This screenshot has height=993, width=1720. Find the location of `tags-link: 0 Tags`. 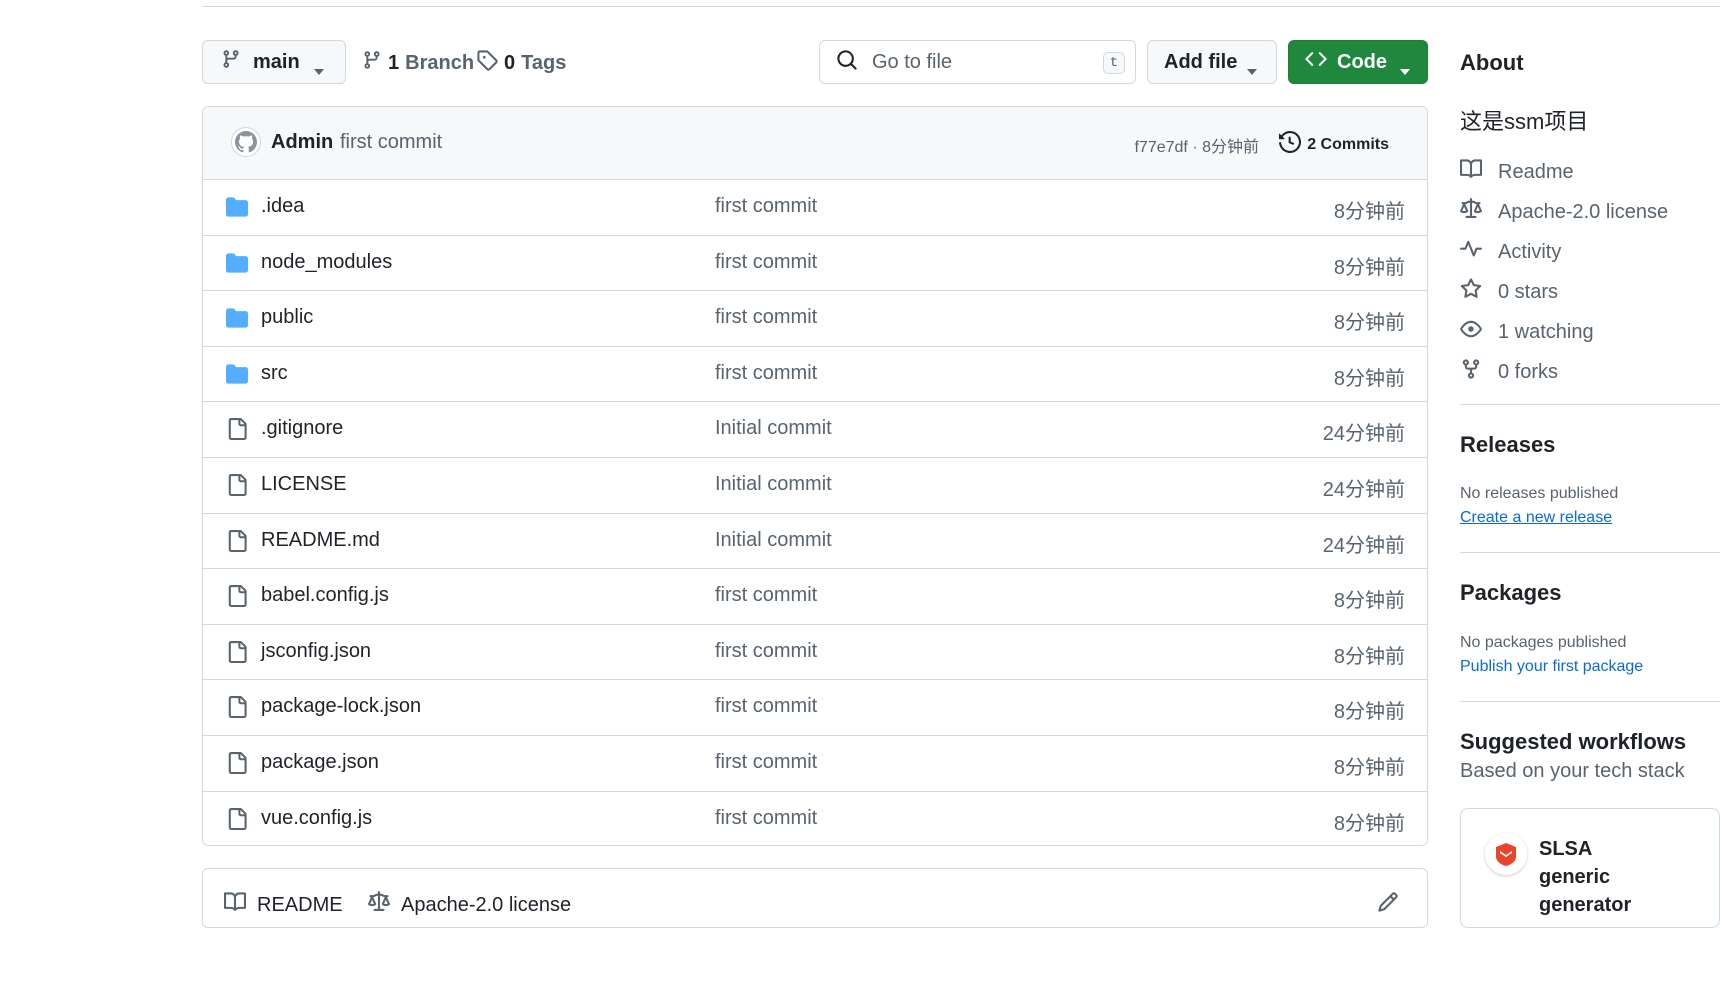

tags-link: 0 Tags is located at coordinates (521, 63).